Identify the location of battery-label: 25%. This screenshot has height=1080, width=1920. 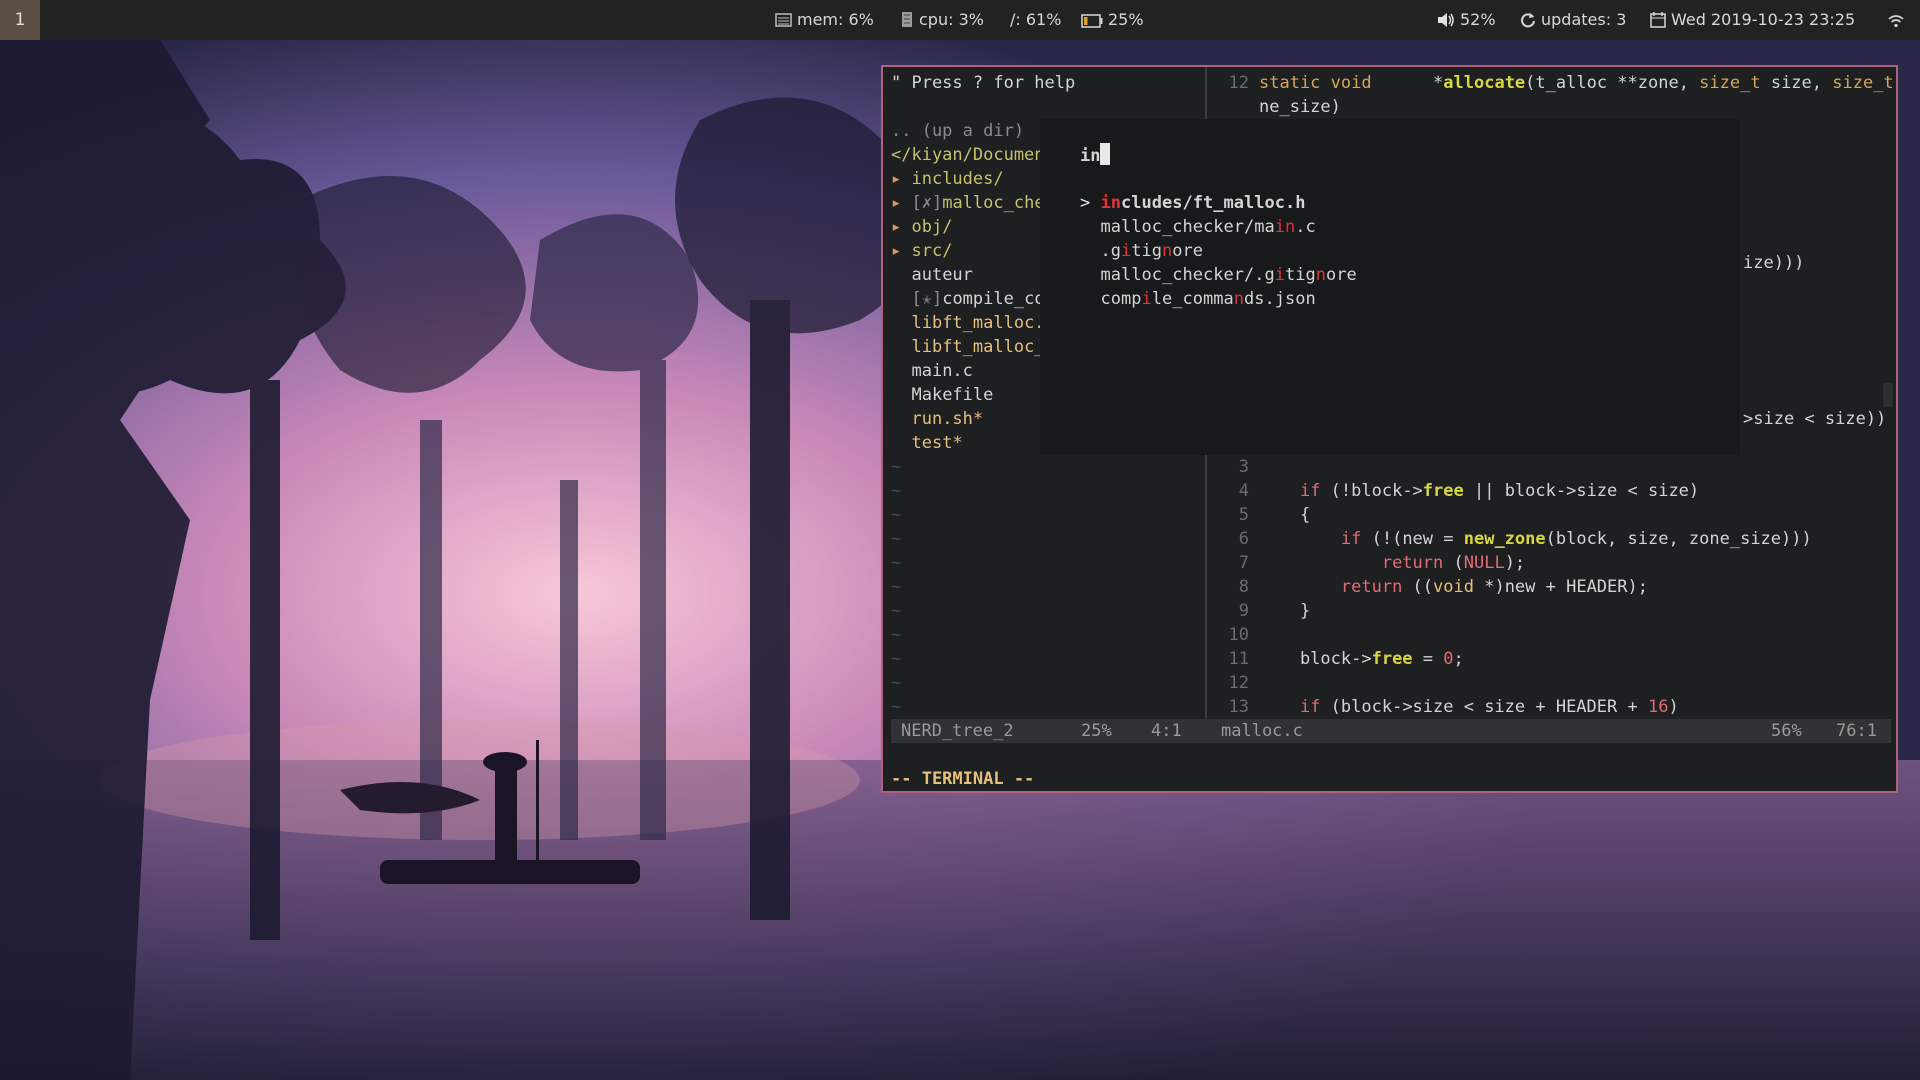
(1126, 19).